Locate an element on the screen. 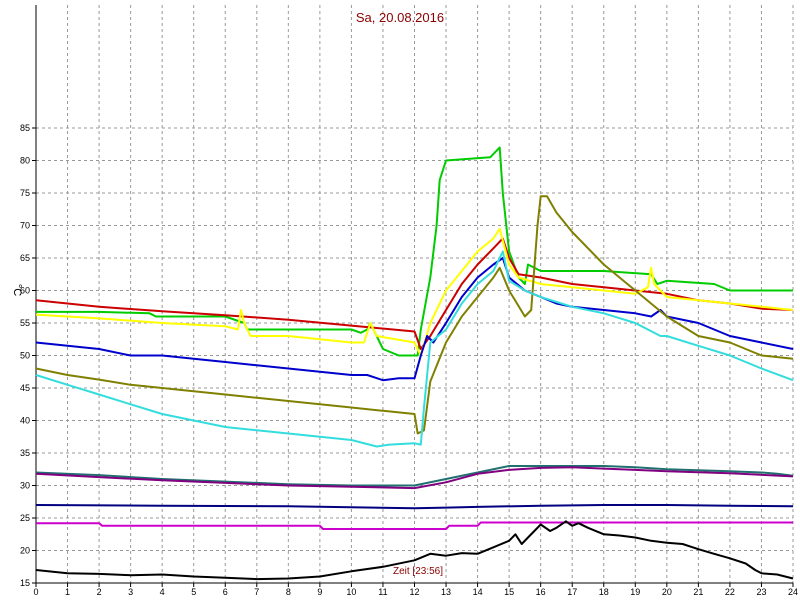 Image resolution: width=800 pixels, height=600 pixels. x-tick-label: 21 is located at coordinates (698, 592).